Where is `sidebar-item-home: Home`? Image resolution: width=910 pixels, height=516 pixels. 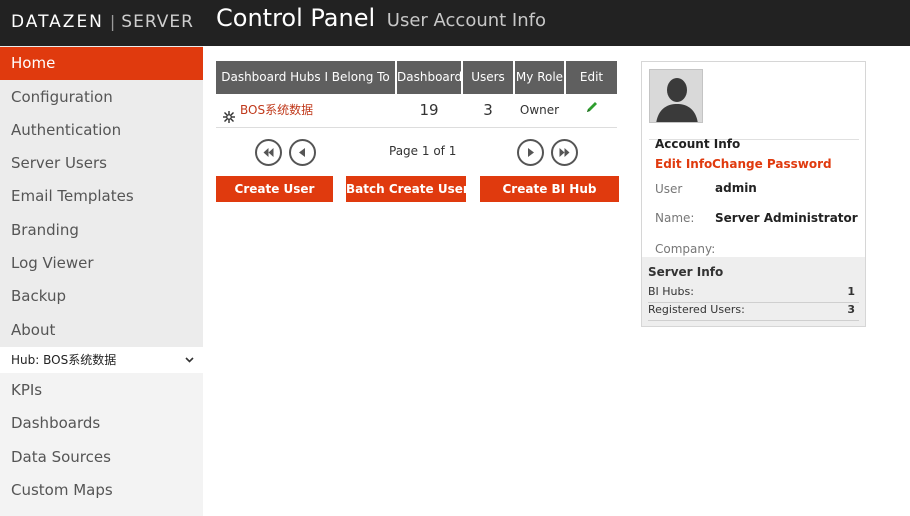
sidebar-item-home: Home is located at coordinates (101, 63).